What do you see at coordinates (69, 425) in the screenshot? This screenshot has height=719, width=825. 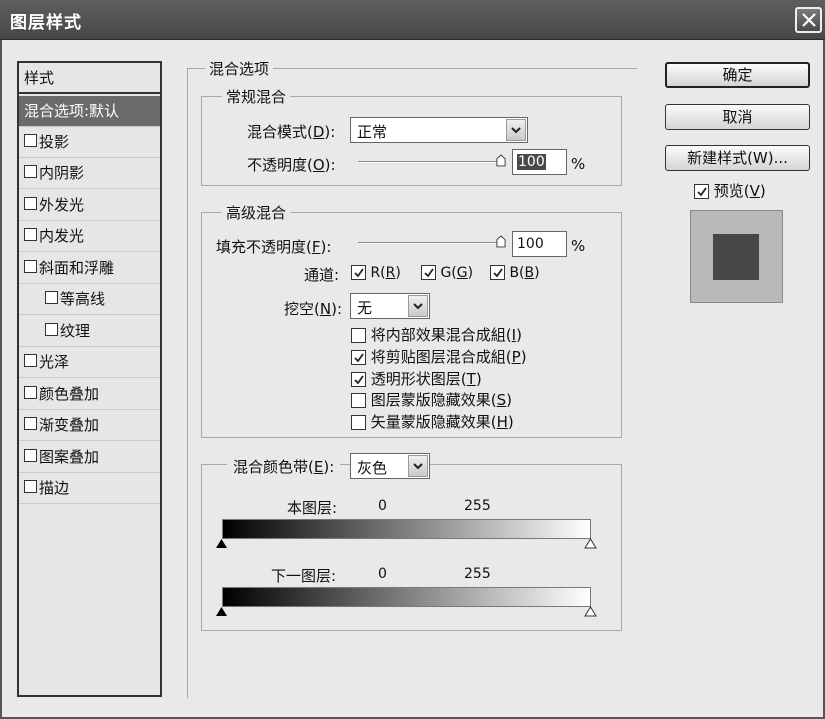 I see `style-item-label: 渐变叠加` at bounding box center [69, 425].